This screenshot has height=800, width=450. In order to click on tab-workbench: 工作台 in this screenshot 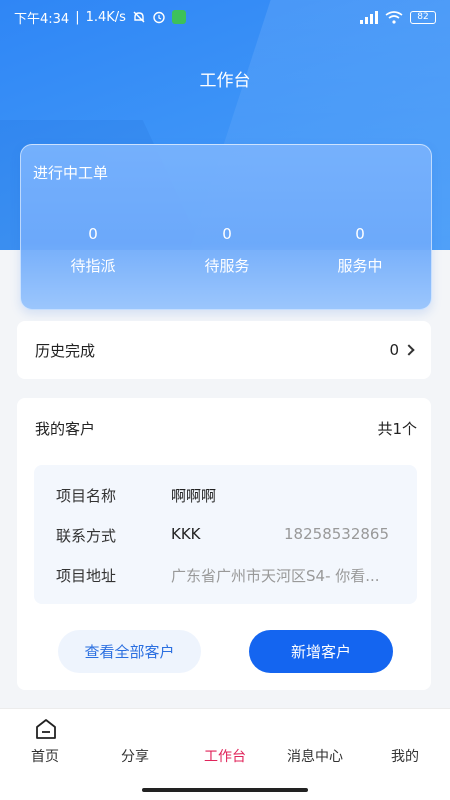, I will do `click(225, 744)`.